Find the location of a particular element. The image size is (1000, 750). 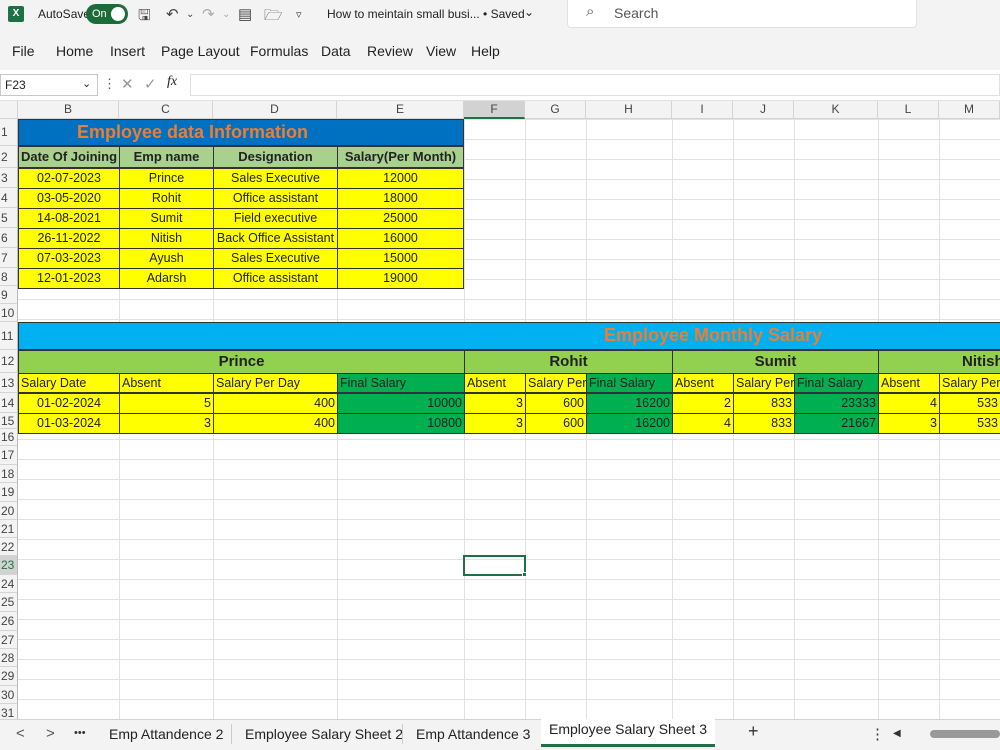

row-header-6: 6 is located at coordinates (9, 238).